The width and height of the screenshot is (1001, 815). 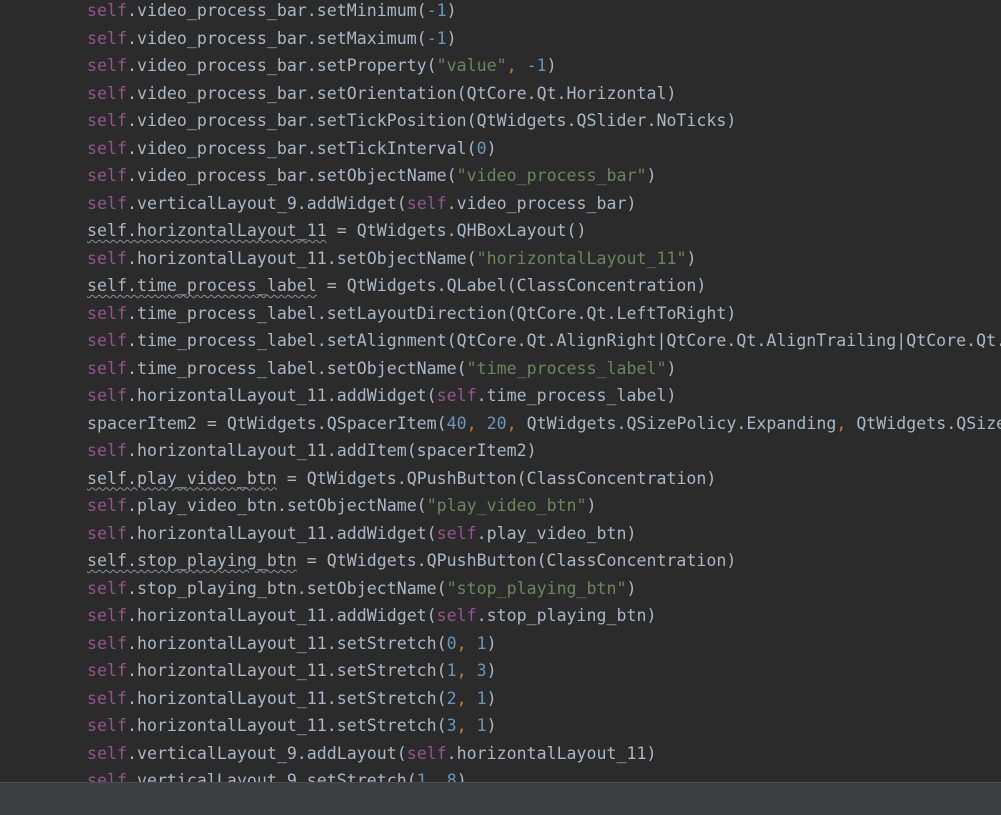 I want to click on code-text: .stop_playing_btn.setObjectName(, so click(x=286, y=588).